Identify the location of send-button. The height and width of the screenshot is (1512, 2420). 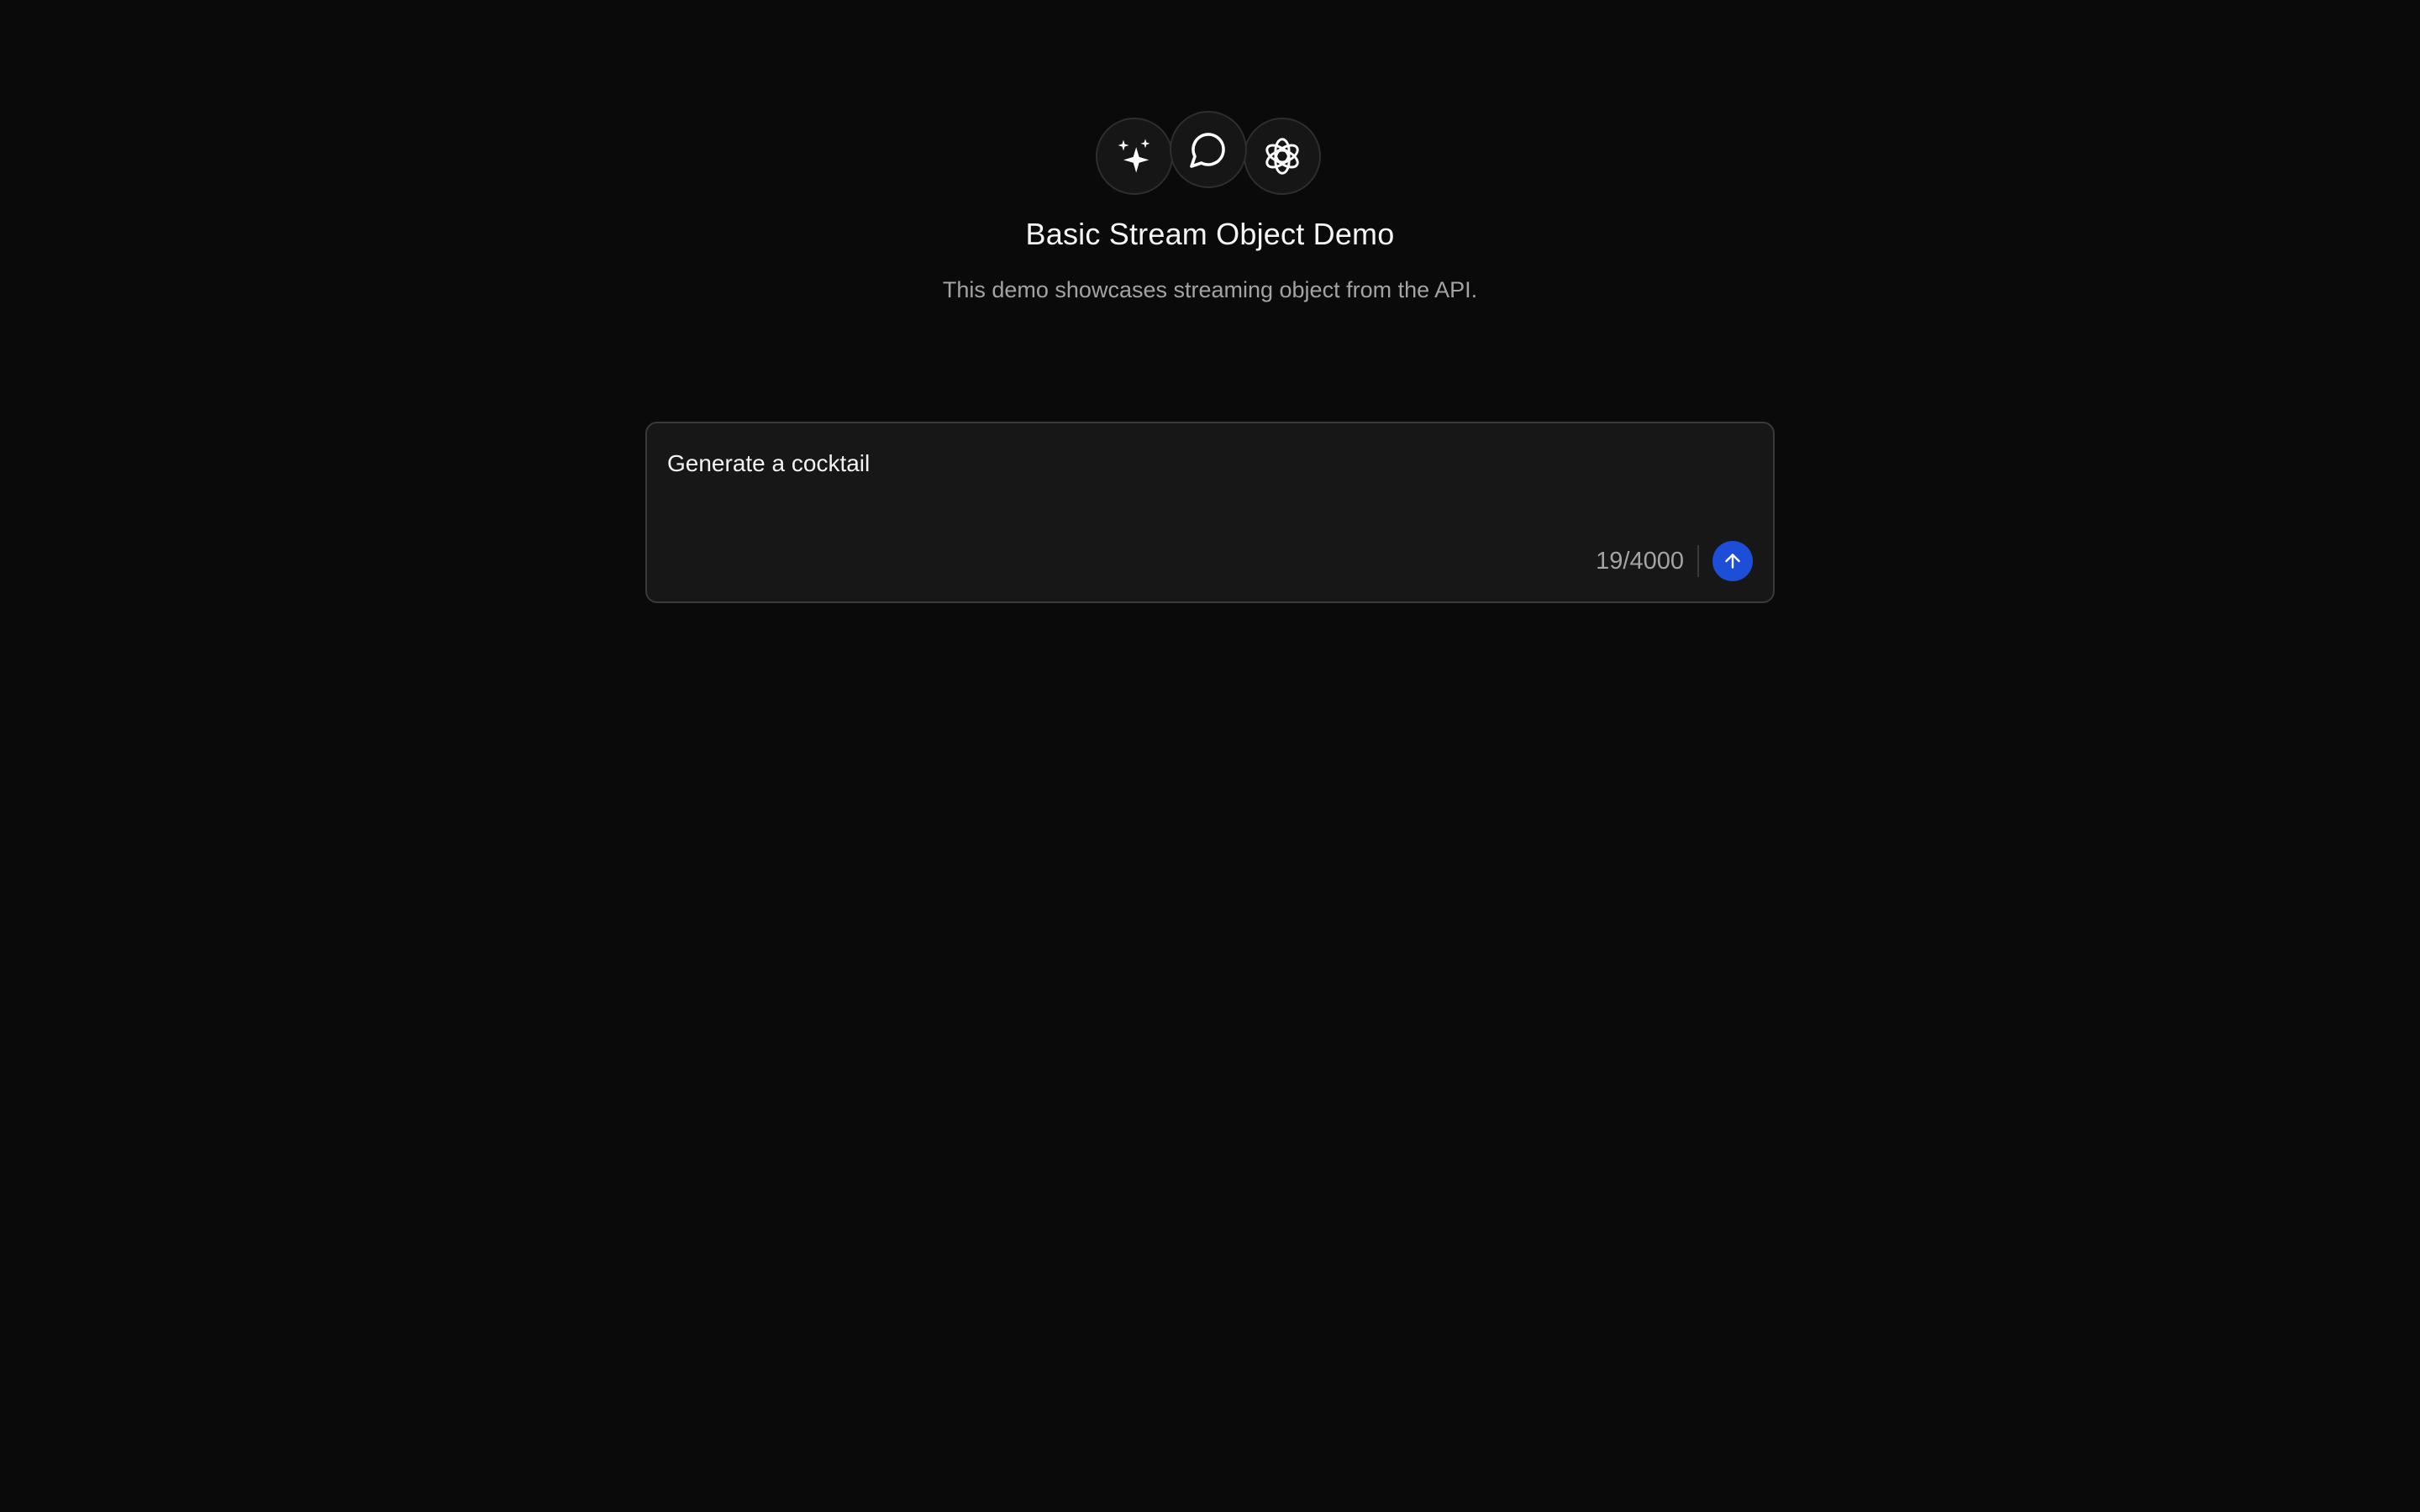
(1733, 561).